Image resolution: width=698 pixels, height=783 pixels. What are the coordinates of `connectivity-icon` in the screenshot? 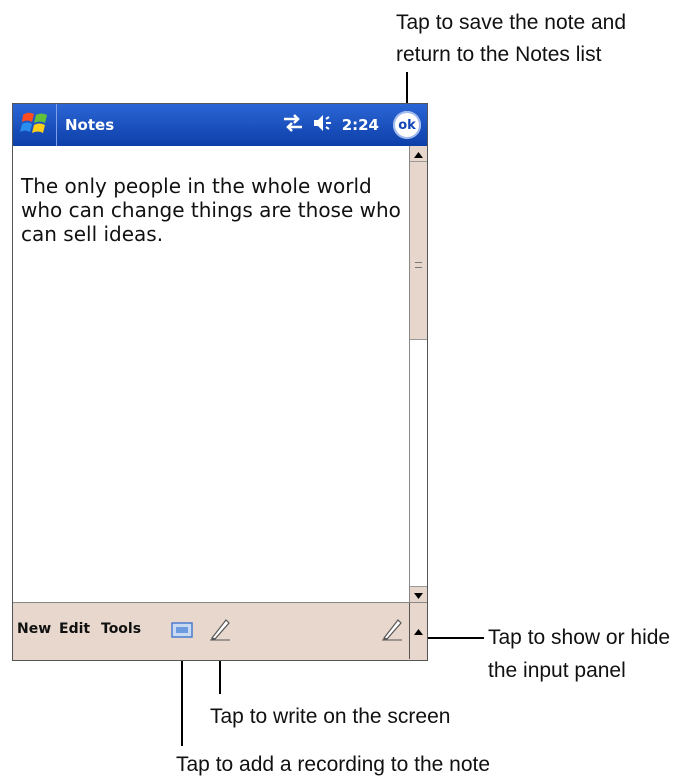 It's located at (293, 125).